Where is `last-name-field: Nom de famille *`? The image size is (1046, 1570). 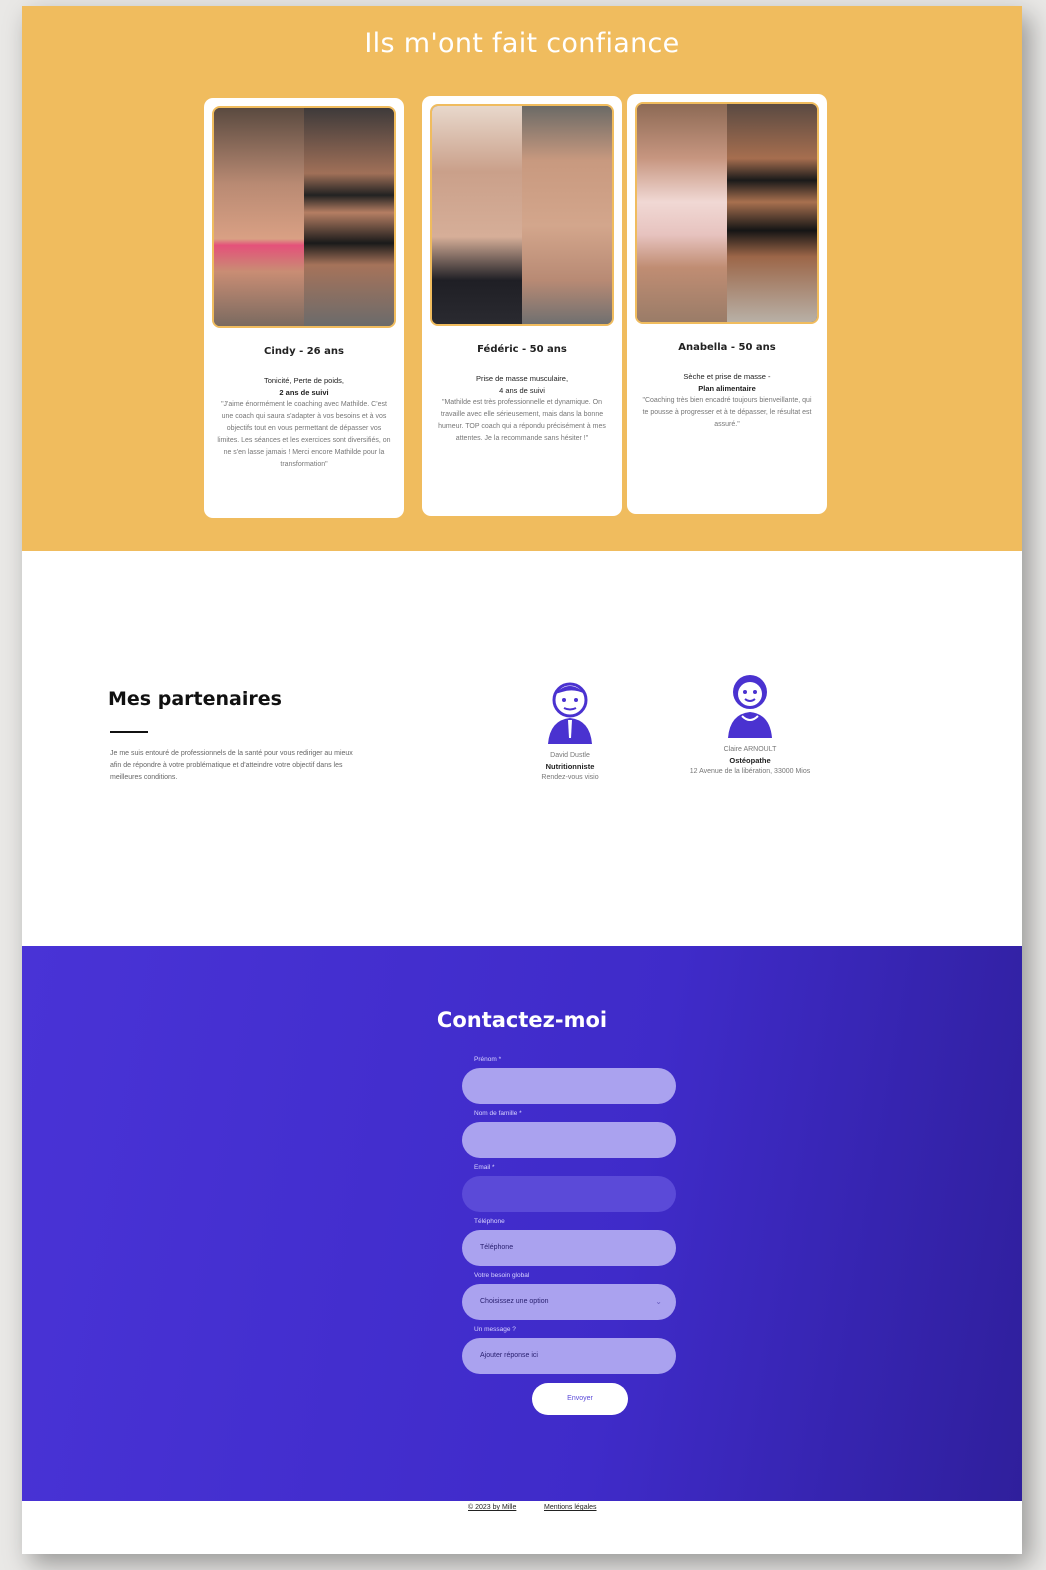 last-name-field: Nom de famille * is located at coordinates (569, 1134).